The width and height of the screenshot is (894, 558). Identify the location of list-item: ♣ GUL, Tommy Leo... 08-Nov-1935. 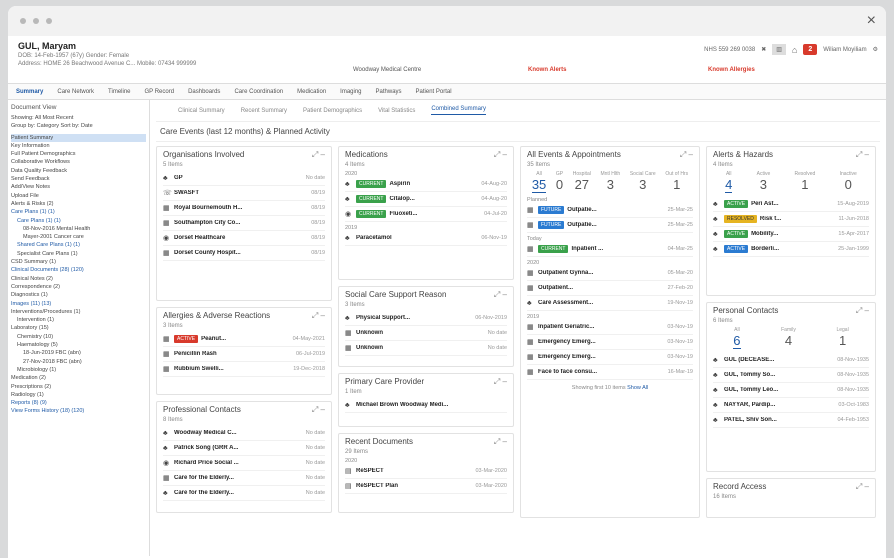
(791, 390).